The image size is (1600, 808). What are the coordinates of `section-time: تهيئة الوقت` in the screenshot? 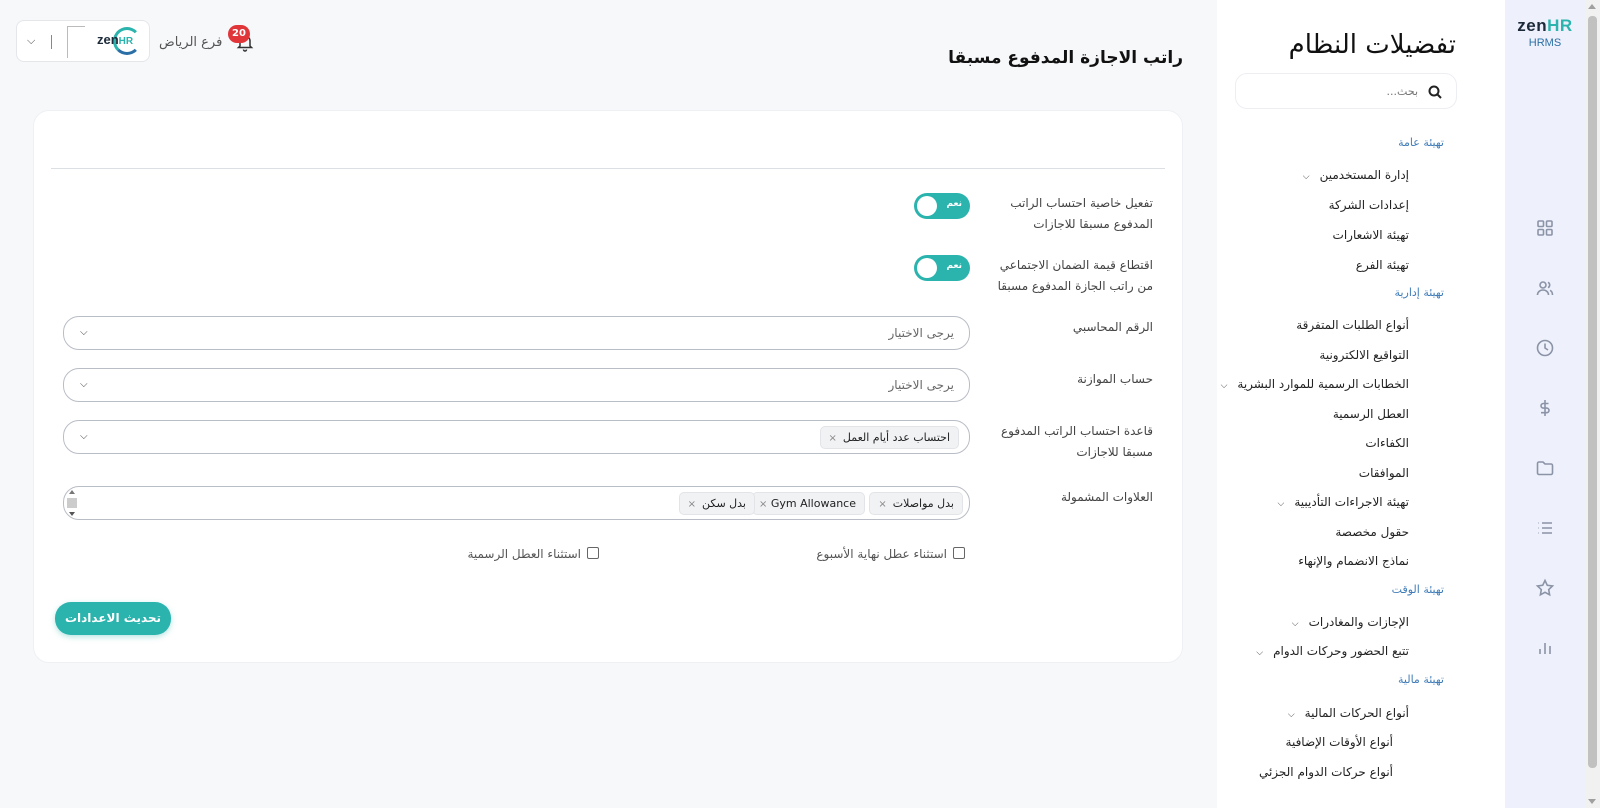 It's located at (1417, 589).